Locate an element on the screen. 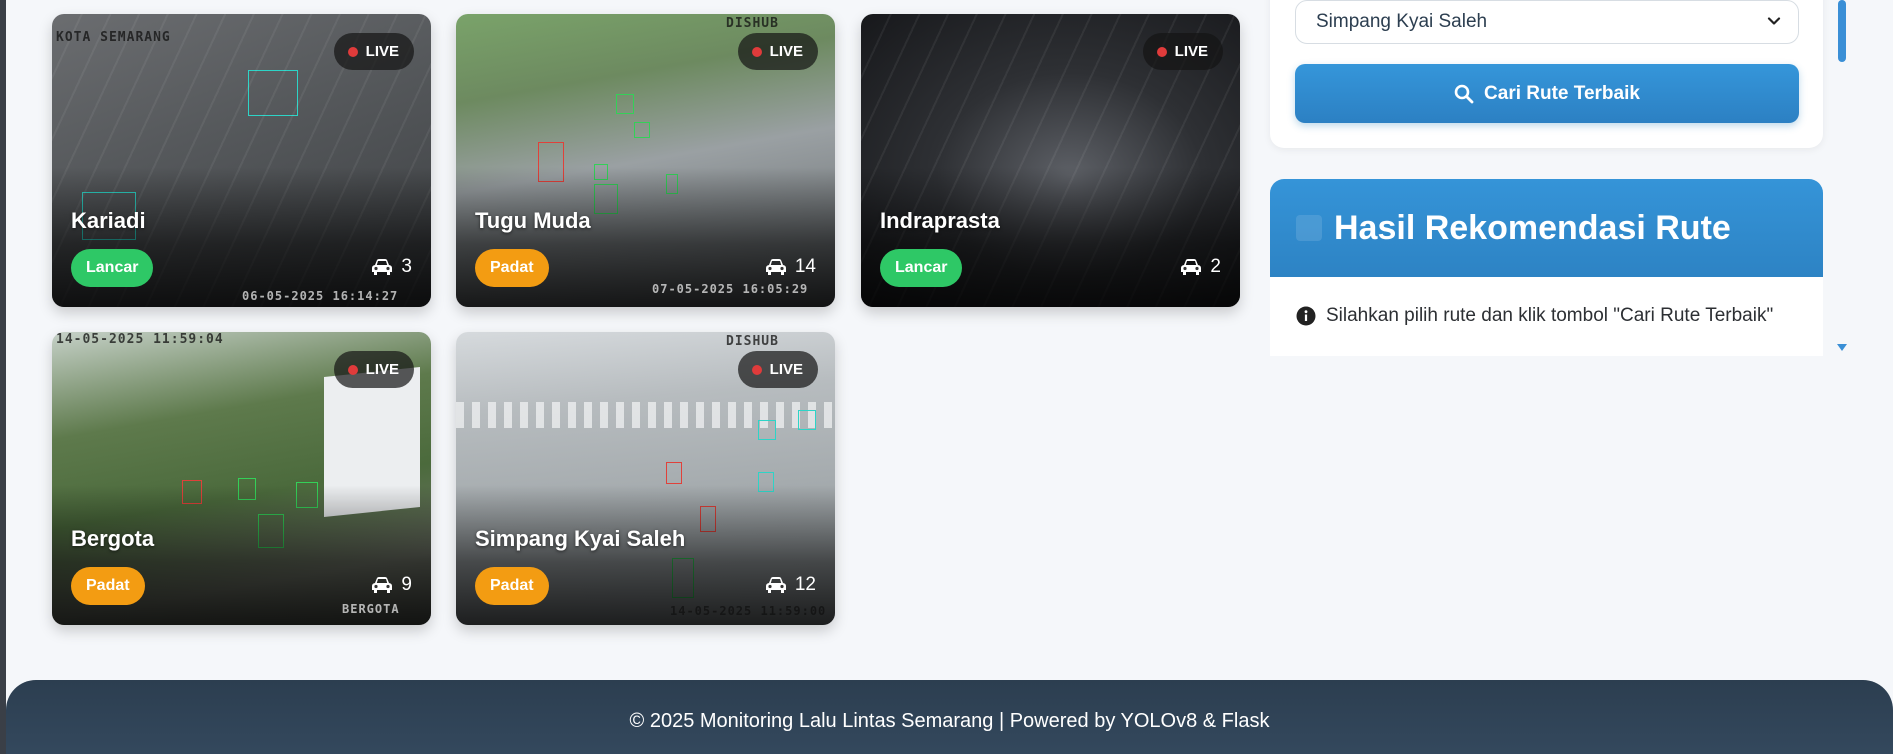 The image size is (1893, 754). vehicle-count: 9 is located at coordinates (391, 585).